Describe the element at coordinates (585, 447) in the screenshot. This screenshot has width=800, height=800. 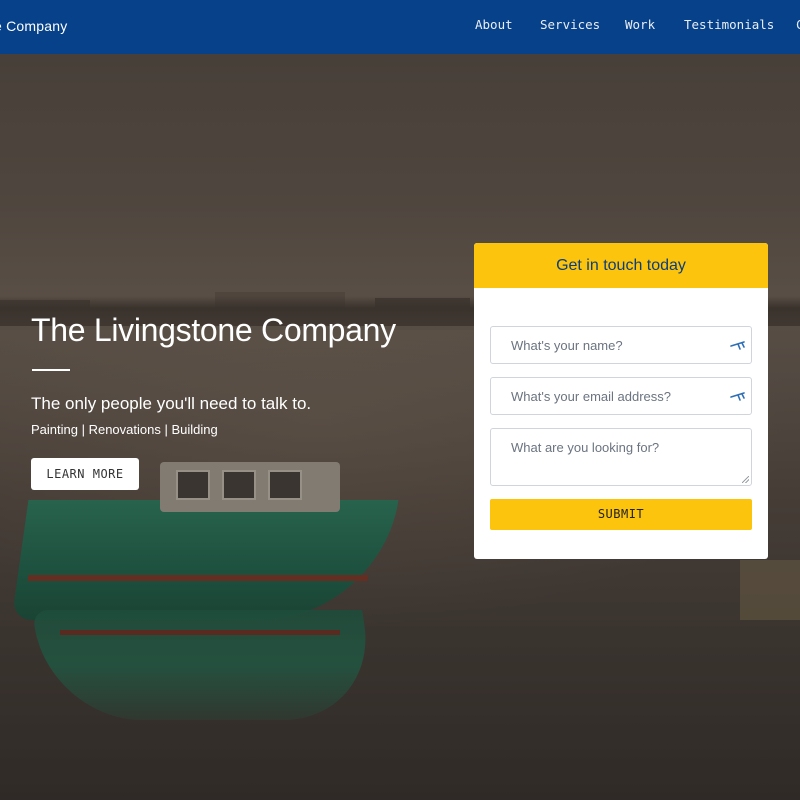
I see `message-placeholder: What are you looking for?` at that location.